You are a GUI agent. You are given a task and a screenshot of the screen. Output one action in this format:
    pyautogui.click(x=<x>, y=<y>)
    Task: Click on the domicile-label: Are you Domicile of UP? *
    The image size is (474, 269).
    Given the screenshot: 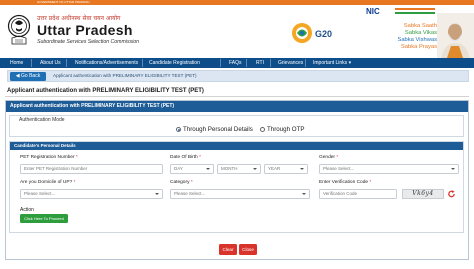 What is the action you would take?
    pyautogui.click(x=47, y=182)
    